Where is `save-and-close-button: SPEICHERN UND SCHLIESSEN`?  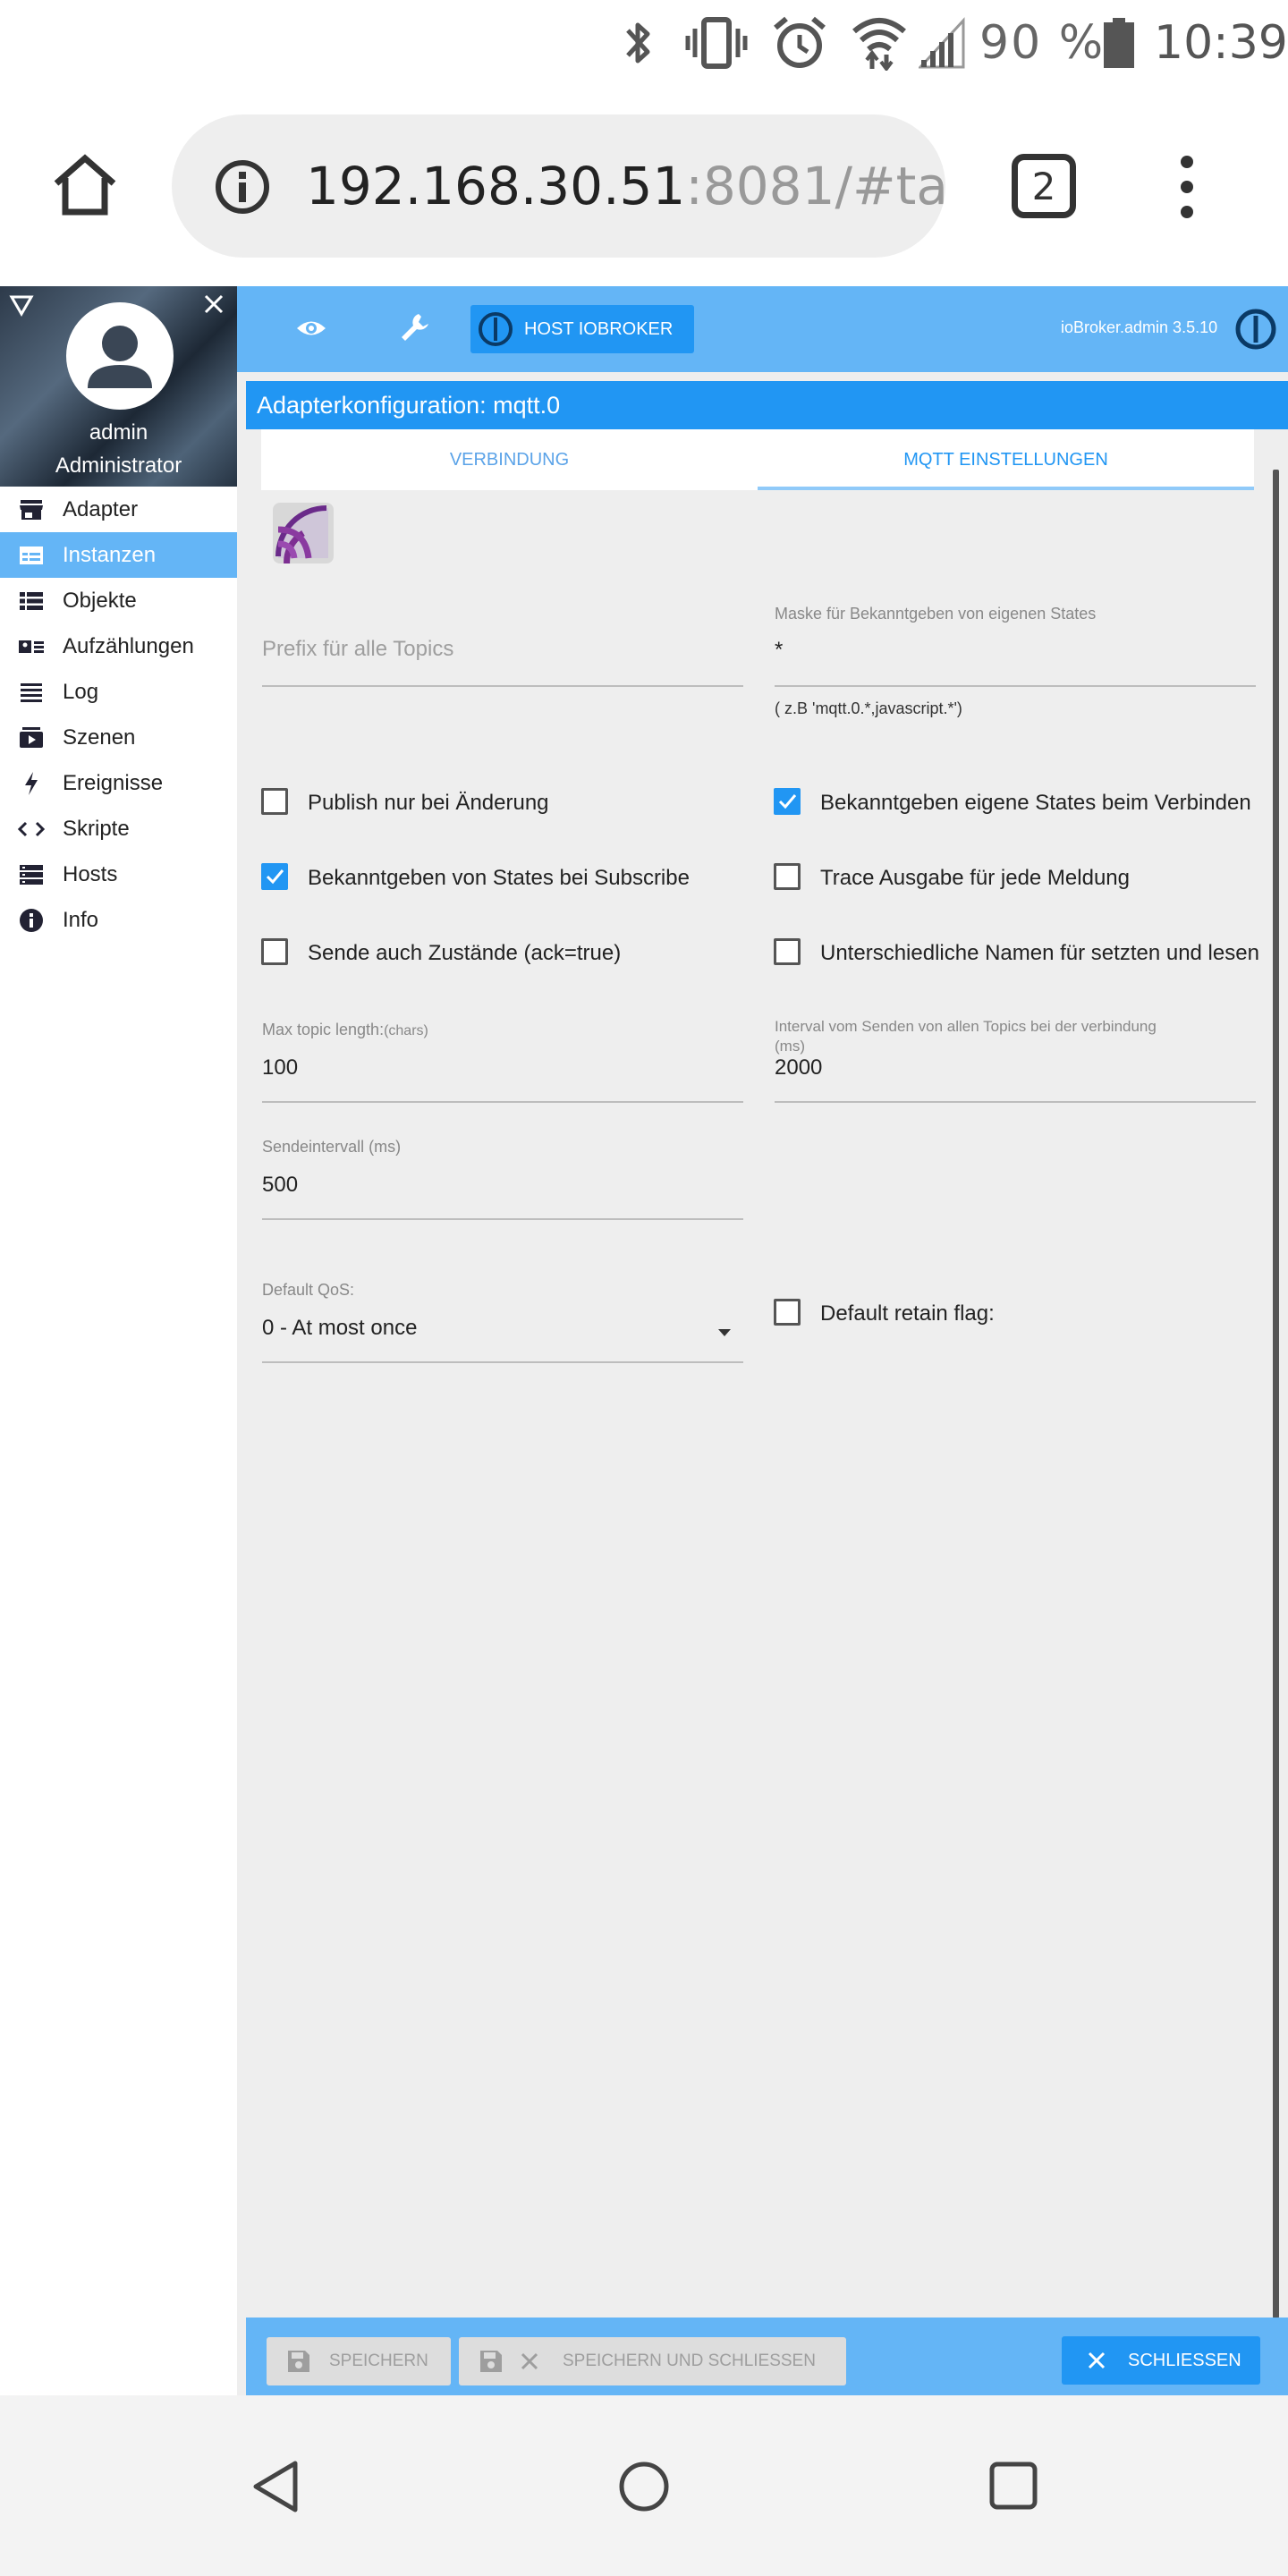 save-and-close-button: SPEICHERN UND SCHLIESSEN is located at coordinates (652, 2361).